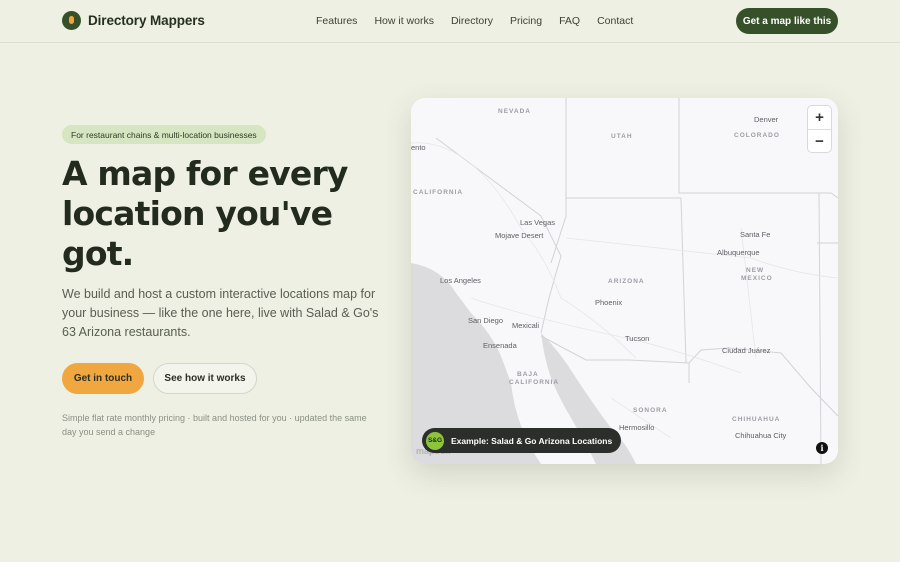  I want to click on city-label: Tucson, so click(637, 338).